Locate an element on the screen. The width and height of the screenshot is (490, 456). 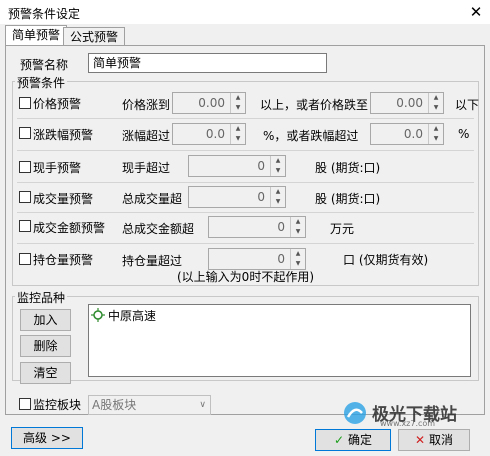
chevron-down-icon: ∨ is located at coordinates (202, 405).